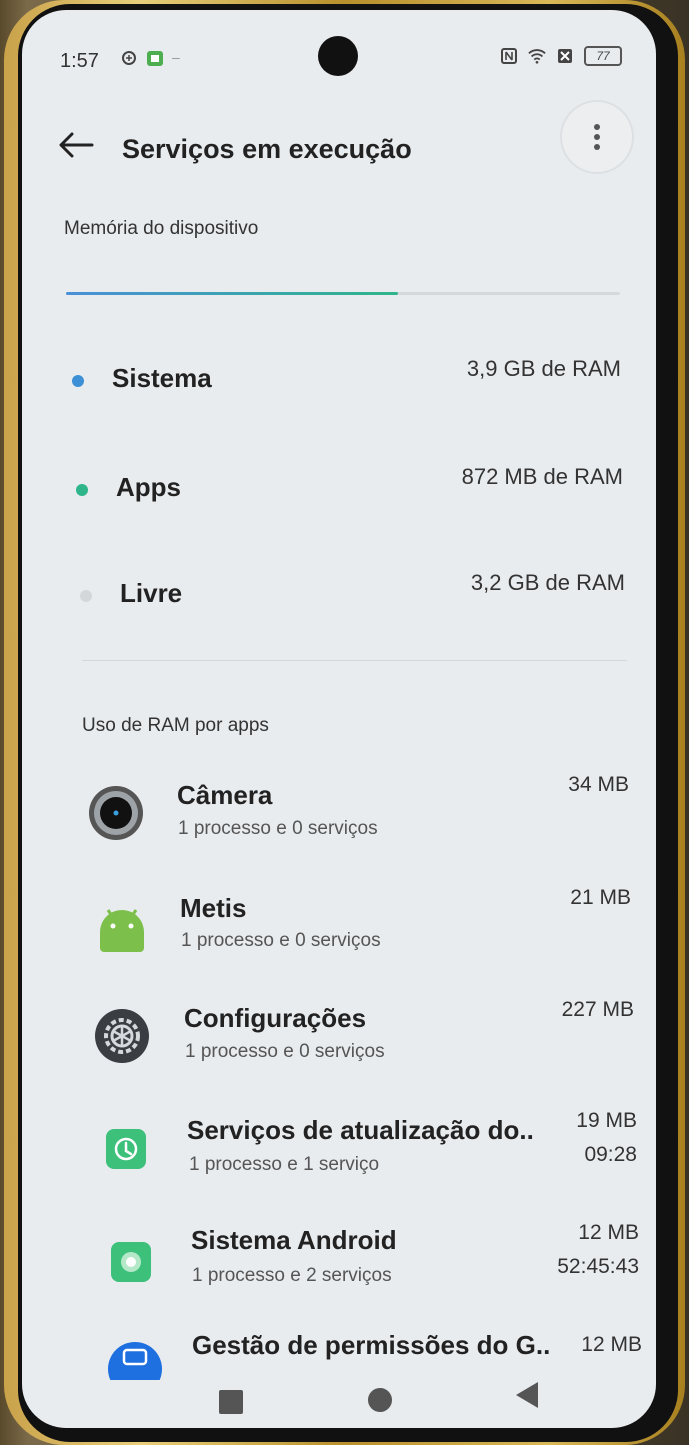  What do you see at coordinates (285, 1051) in the screenshot?
I see `app-sub-settings: 1 processo e 0 serviços` at bounding box center [285, 1051].